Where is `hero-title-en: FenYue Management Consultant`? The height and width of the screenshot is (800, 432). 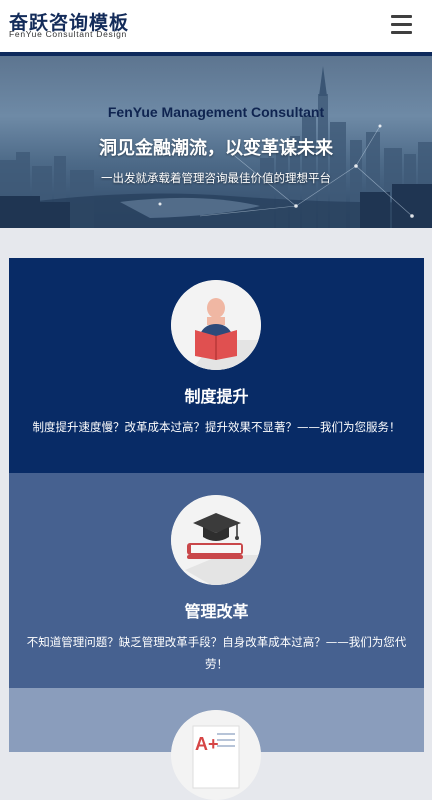 hero-title-en: FenYue Management Consultant is located at coordinates (216, 112).